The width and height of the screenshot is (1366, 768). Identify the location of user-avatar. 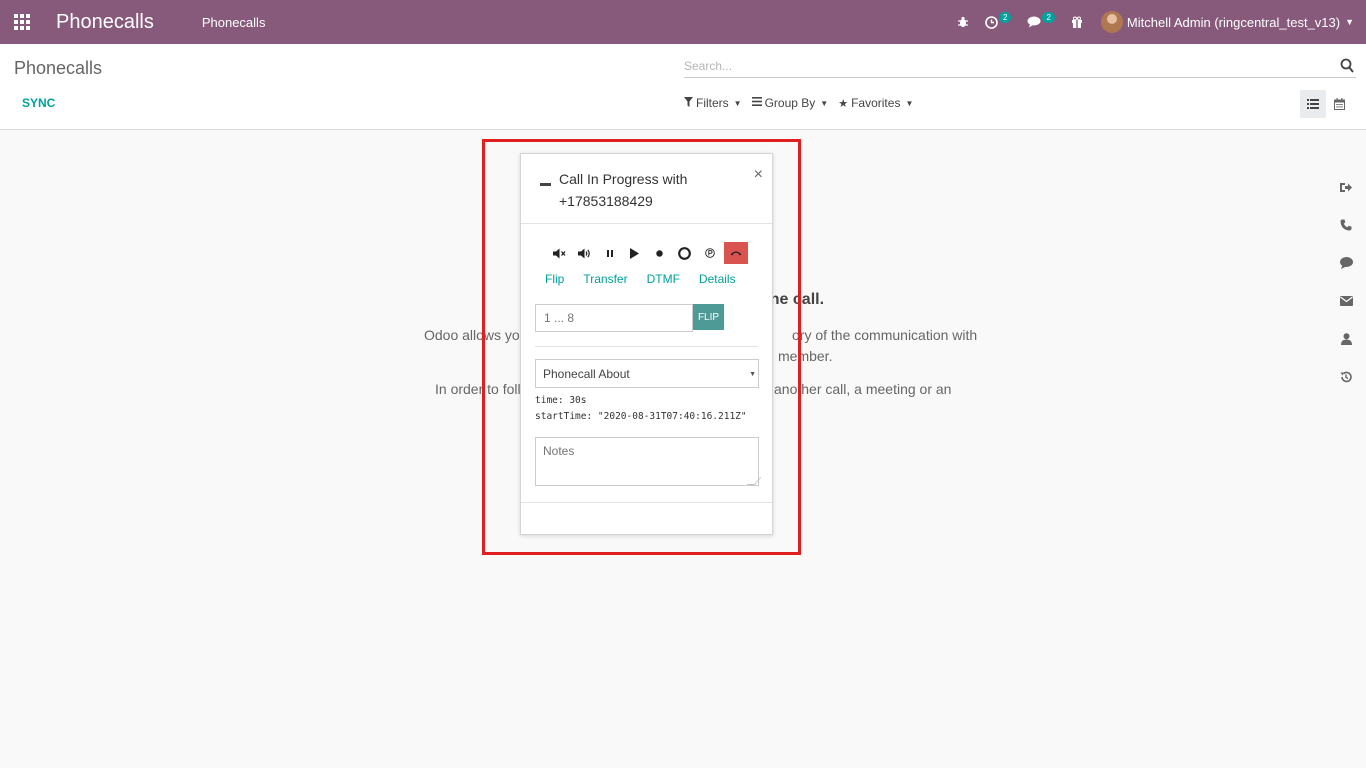
(1111, 22).